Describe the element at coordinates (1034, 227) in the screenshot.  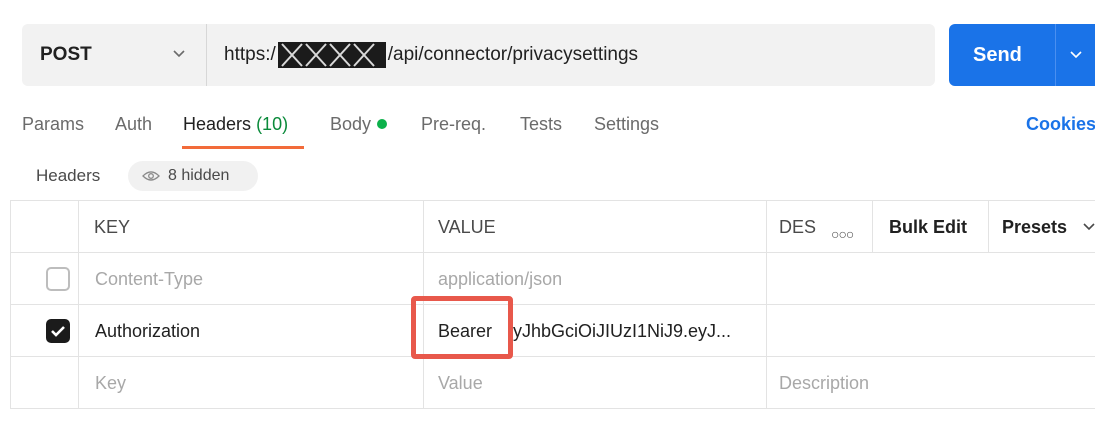
I see `presets-dropdown: Presets` at that location.